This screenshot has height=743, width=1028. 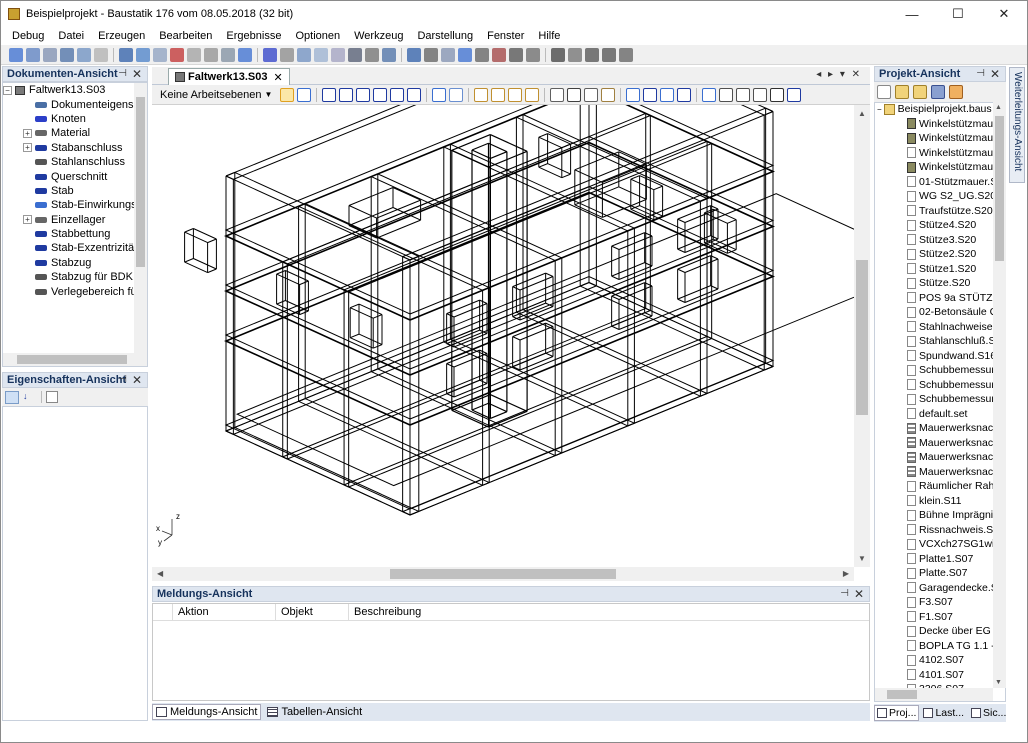 What do you see at coordinates (935, 341) in the screenshot?
I see `project-item: Stahlanschluß.S2` at bounding box center [935, 341].